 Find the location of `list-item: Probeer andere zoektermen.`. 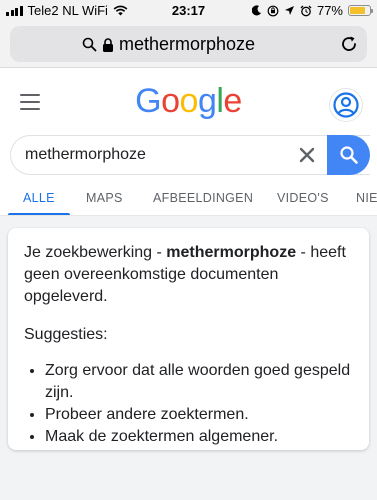

list-item: Probeer andere zoektermen. is located at coordinates (199, 415).